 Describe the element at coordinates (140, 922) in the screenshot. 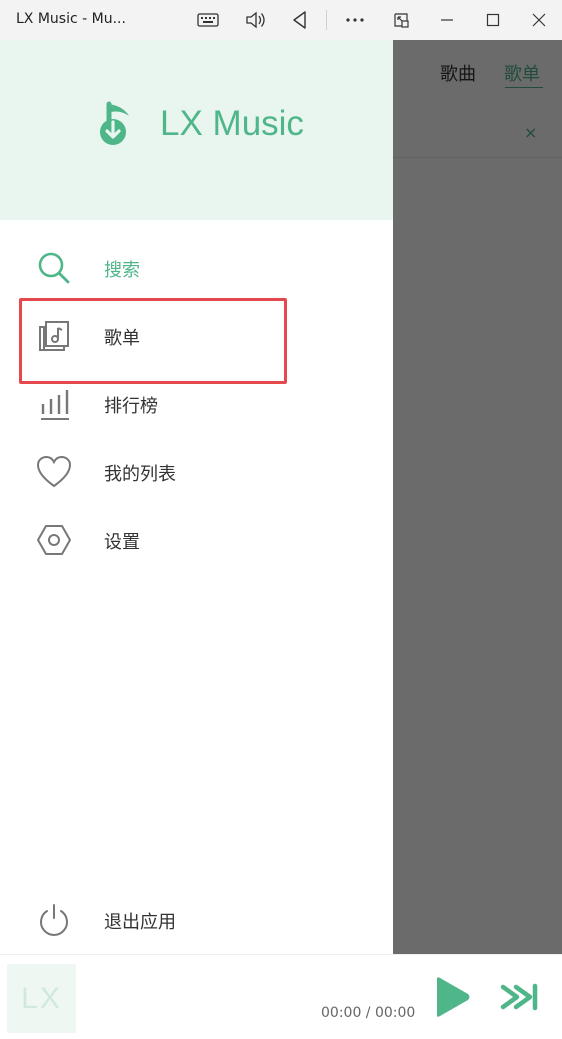

I see `nav-label-exit: 退出应用` at that location.